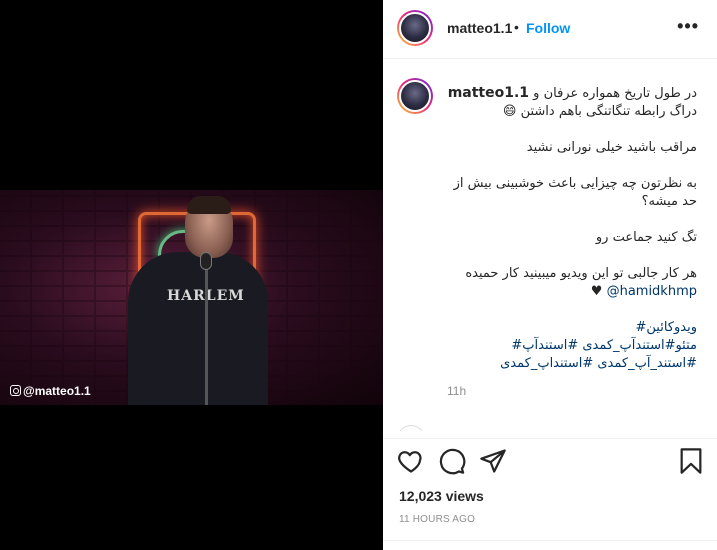 The width and height of the screenshot is (717, 550). I want to click on performer-hair, so click(209, 205).